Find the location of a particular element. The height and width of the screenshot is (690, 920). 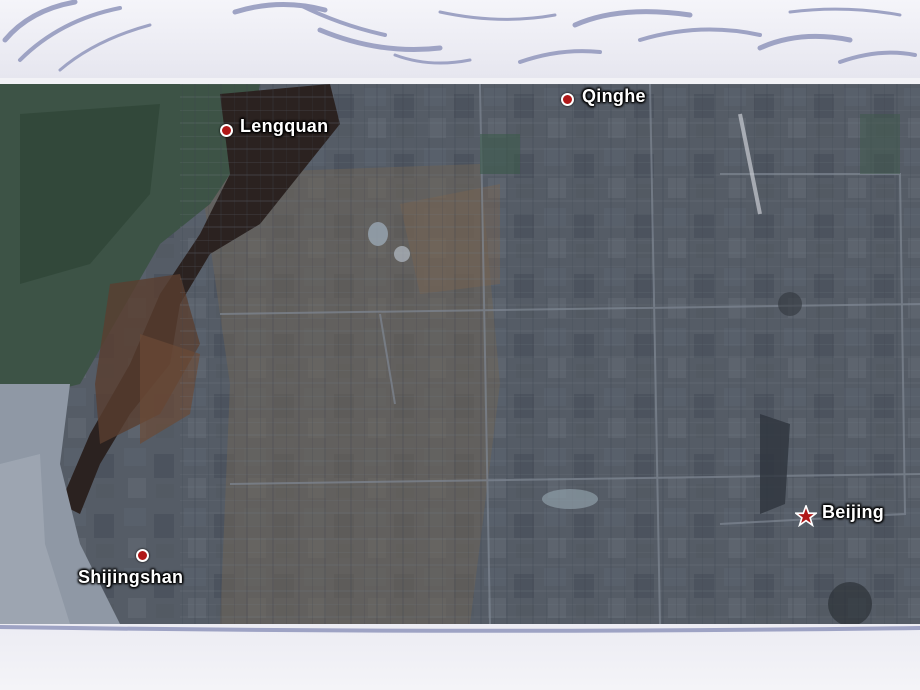

header-decoration is located at coordinates (460, 39).